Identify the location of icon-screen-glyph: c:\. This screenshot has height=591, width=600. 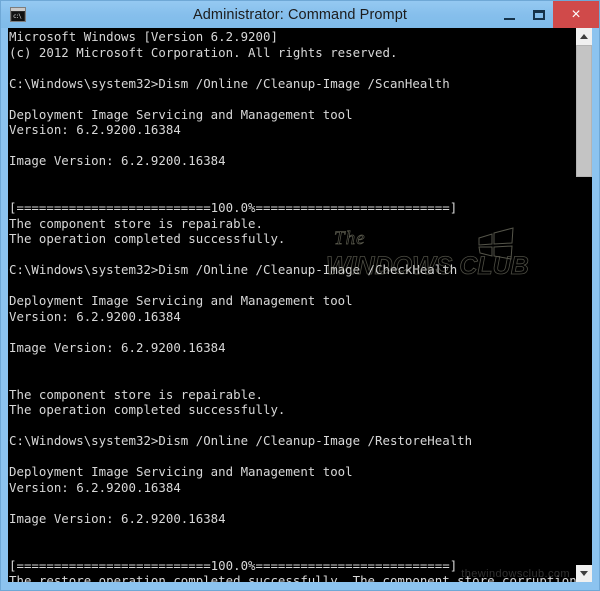
(18, 16).